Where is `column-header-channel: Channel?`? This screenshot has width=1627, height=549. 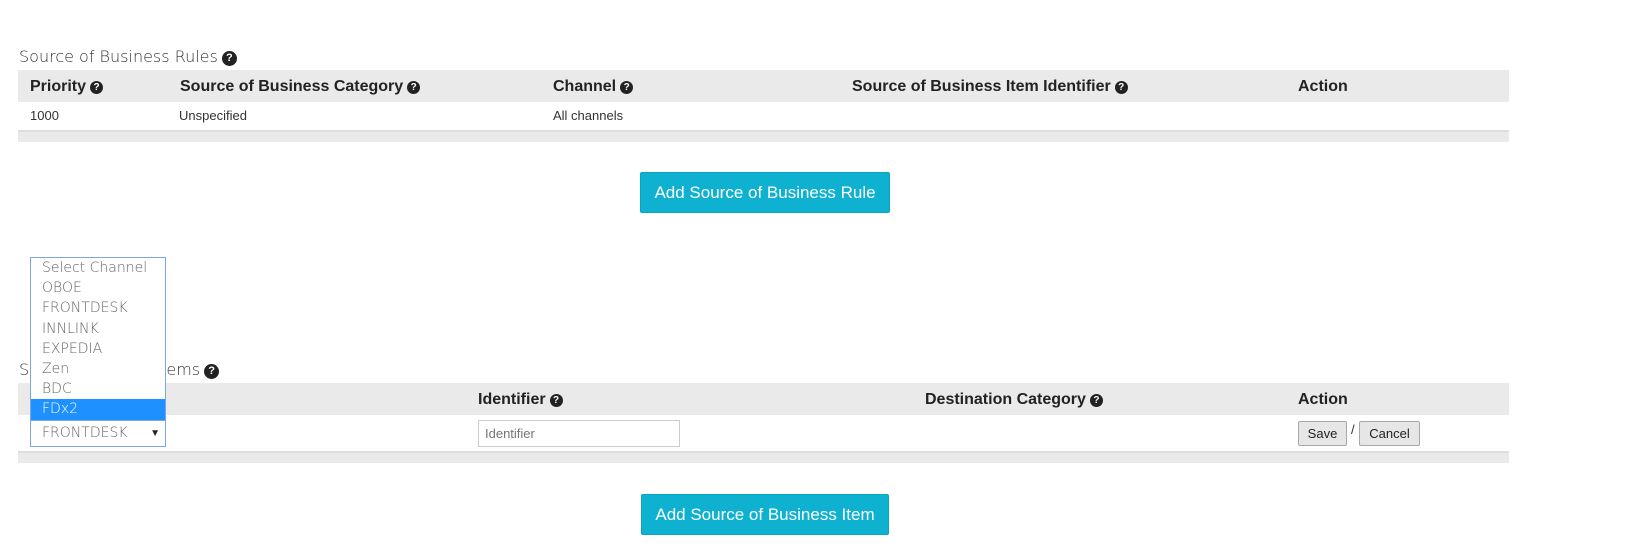 column-header-channel: Channel? is located at coordinates (593, 86).